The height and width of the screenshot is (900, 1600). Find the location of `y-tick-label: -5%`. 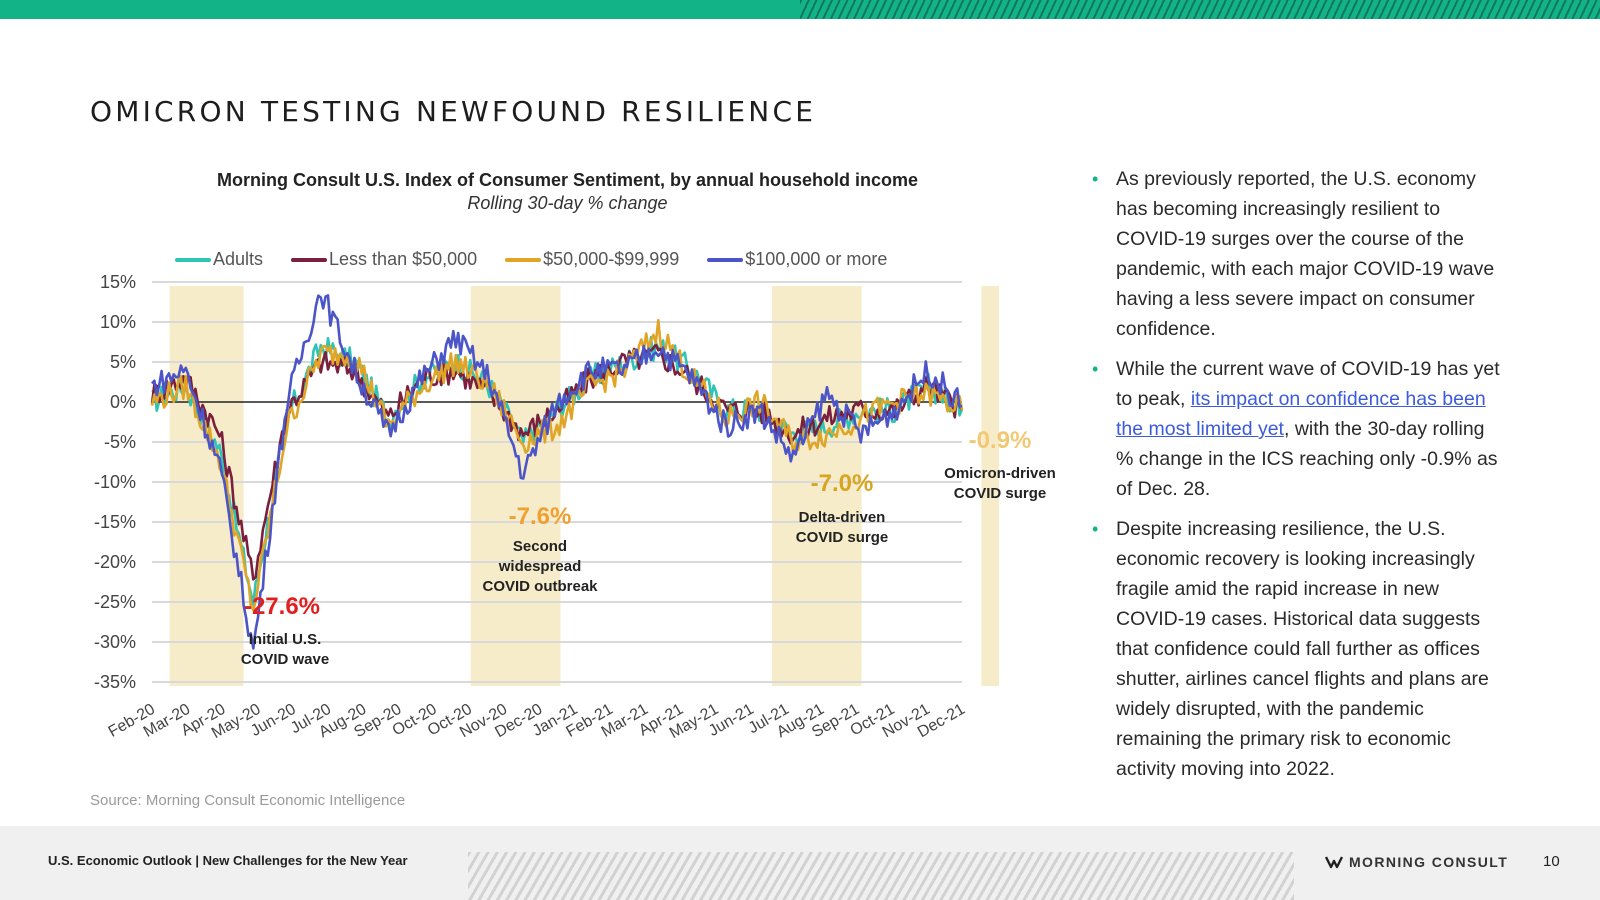

y-tick-label: -5% is located at coordinates (120, 442).